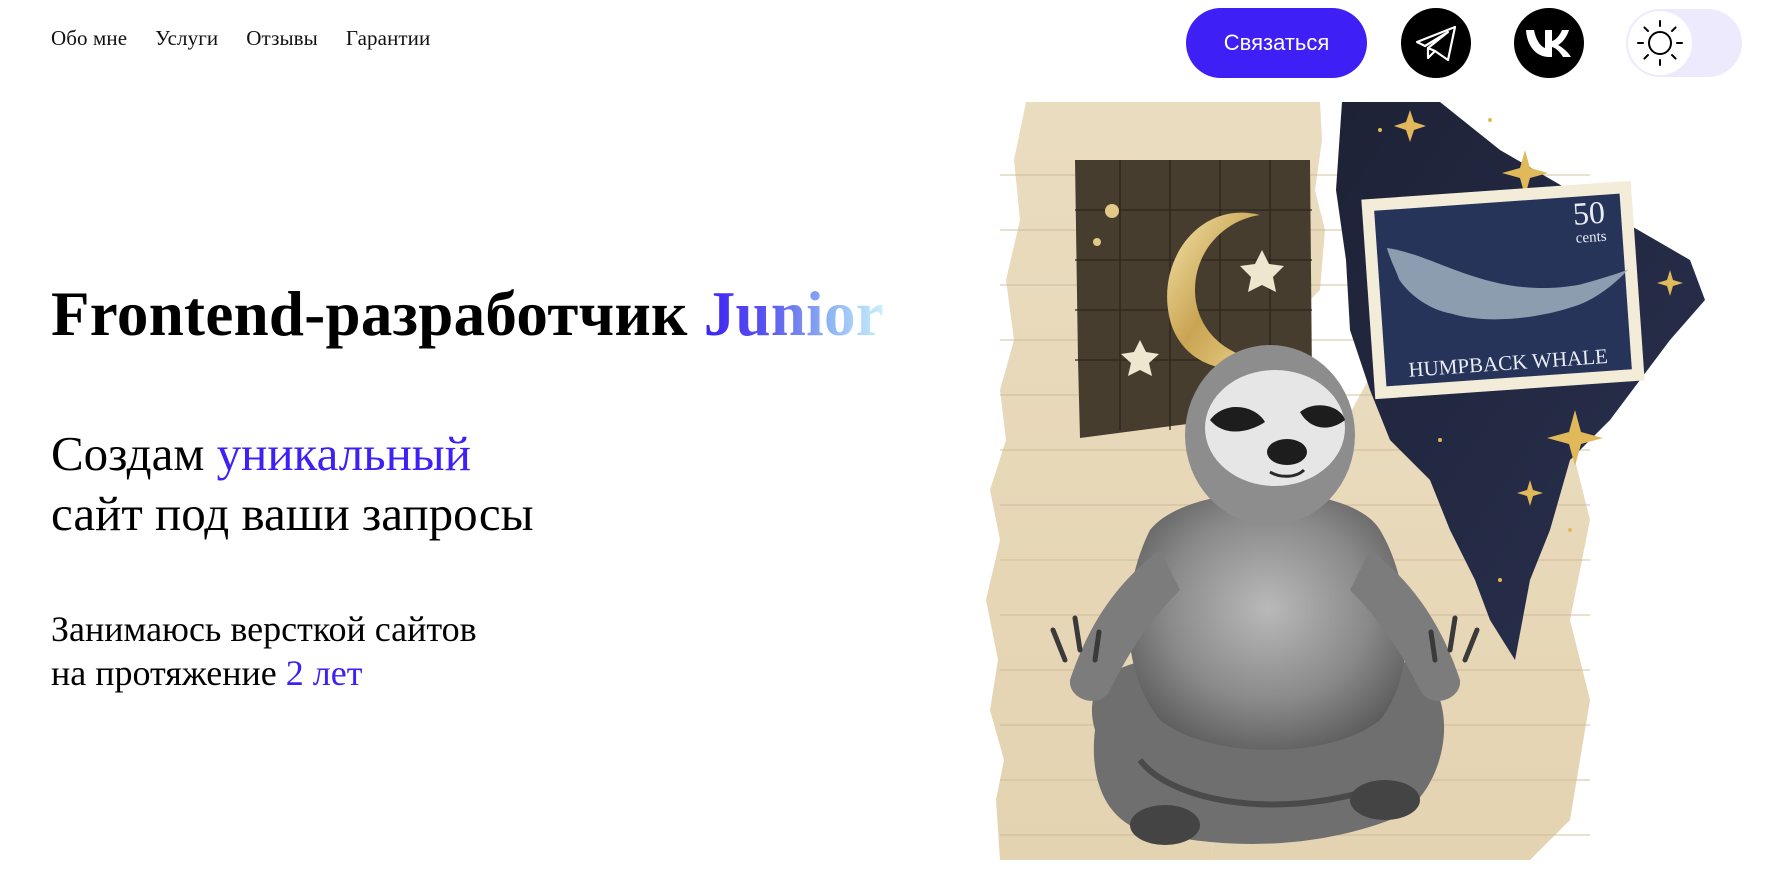  Describe the element at coordinates (1589, 213) in the screenshot. I see `stamp-value: 50` at that location.